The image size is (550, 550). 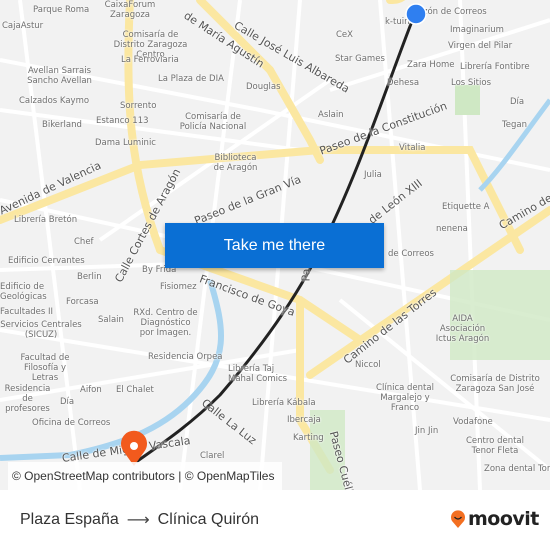 What do you see at coordinates (495, 384) in the screenshot?
I see `poi-label: Comisaría de Distrito Zaragoza San José` at bounding box center [495, 384].